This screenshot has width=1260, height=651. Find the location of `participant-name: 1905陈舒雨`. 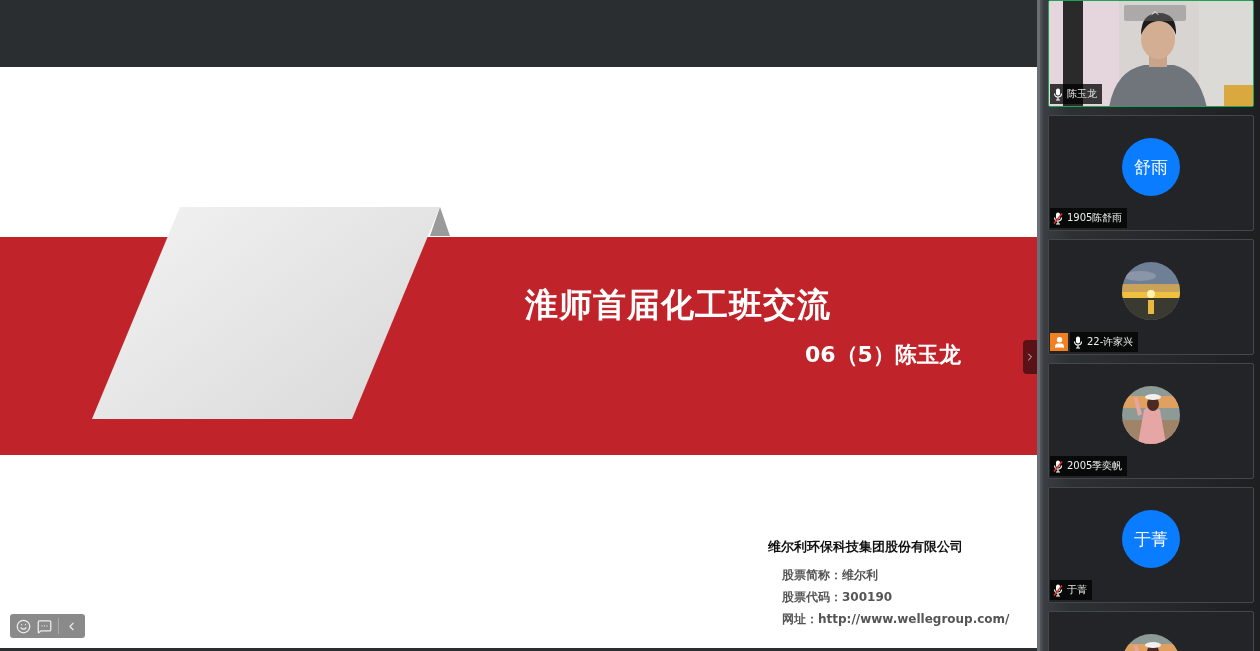

participant-name: 1905陈舒雨 is located at coordinates (1095, 218).